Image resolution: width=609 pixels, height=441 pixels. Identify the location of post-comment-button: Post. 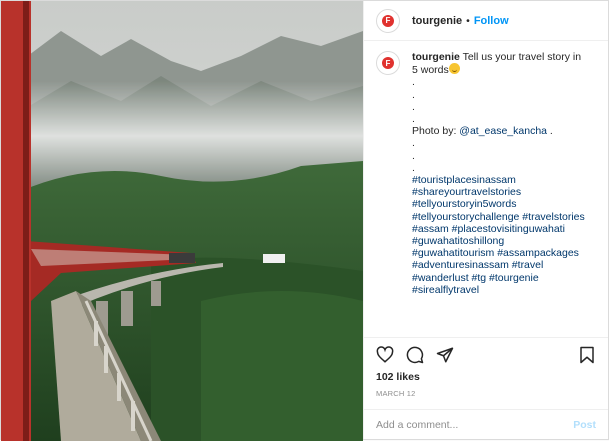
(584, 425).